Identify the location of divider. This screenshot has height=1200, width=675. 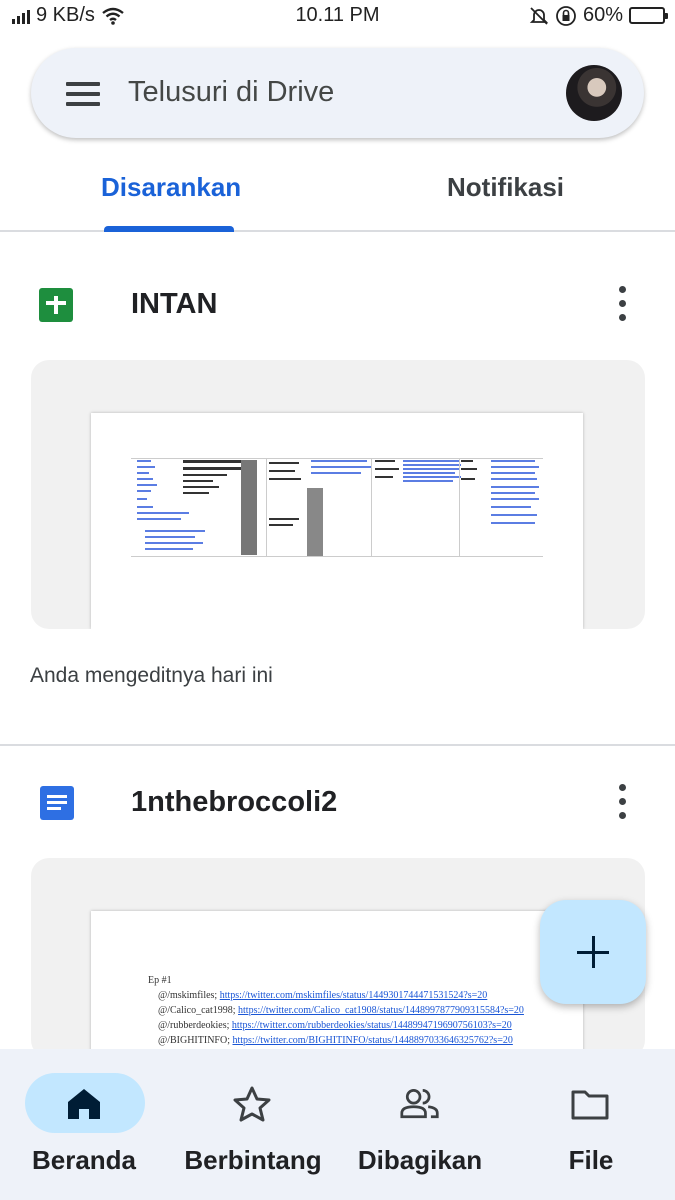
(337, 745).